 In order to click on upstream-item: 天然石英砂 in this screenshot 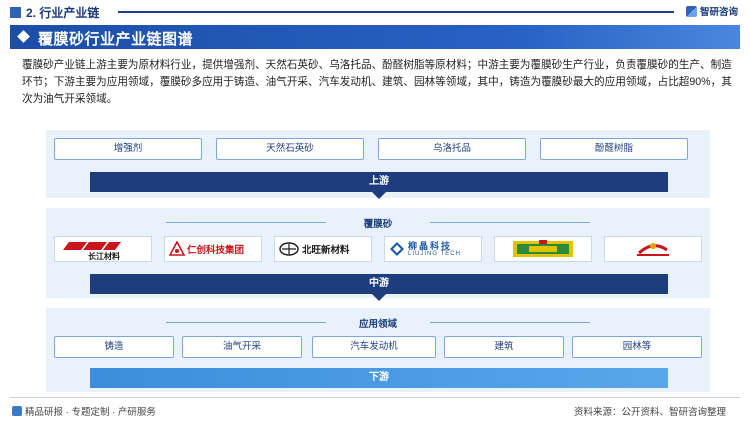, I will do `click(290, 149)`.